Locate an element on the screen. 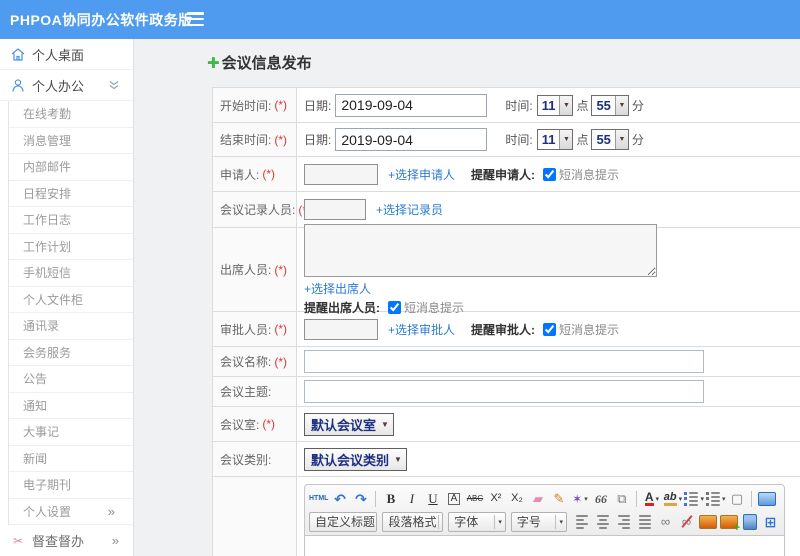  approver-sms-checkbox is located at coordinates (550, 329).